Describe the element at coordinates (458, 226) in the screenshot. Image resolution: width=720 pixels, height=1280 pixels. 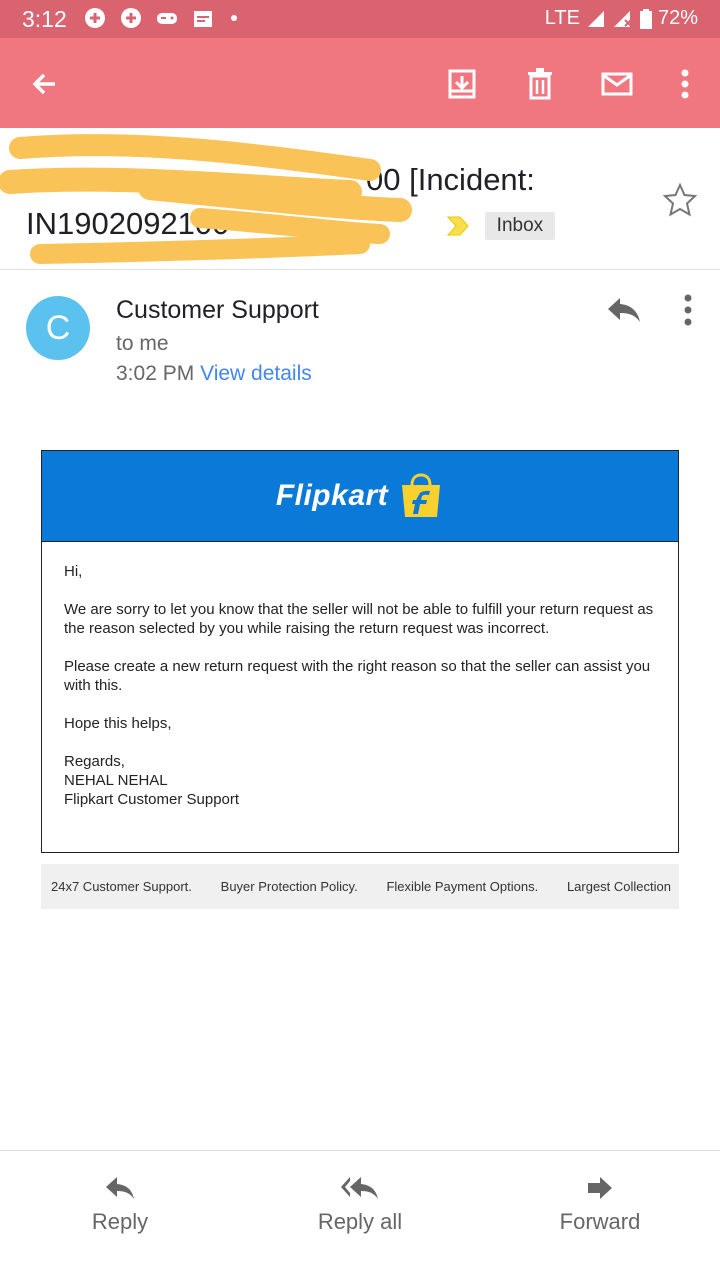
I see `importance-marker-icon` at that location.